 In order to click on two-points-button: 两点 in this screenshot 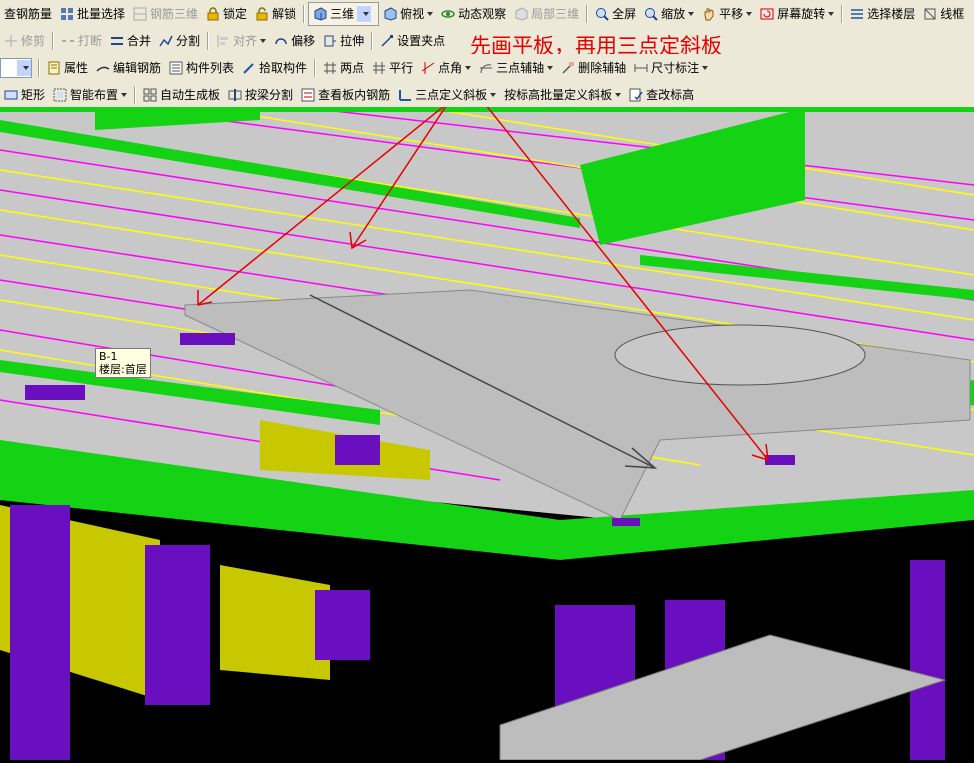, I will do `click(343, 68)`.